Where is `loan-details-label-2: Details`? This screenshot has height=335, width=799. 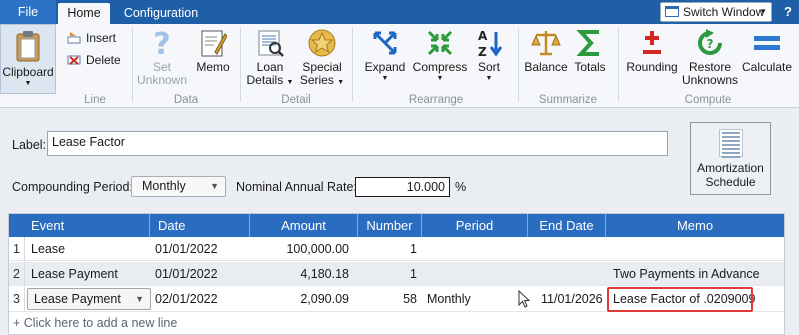
loan-details-label-2: Details is located at coordinates (265, 80).